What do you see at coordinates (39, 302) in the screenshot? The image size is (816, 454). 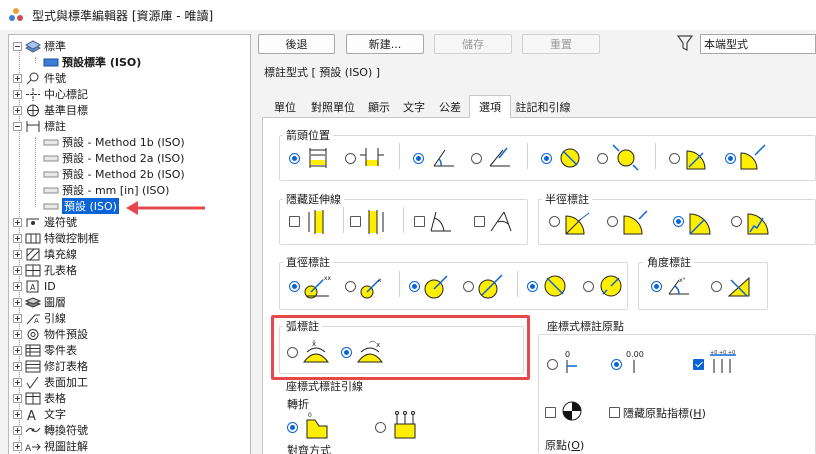 I see `tree-item-layer: 圖層` at bounding box center [39, 302].